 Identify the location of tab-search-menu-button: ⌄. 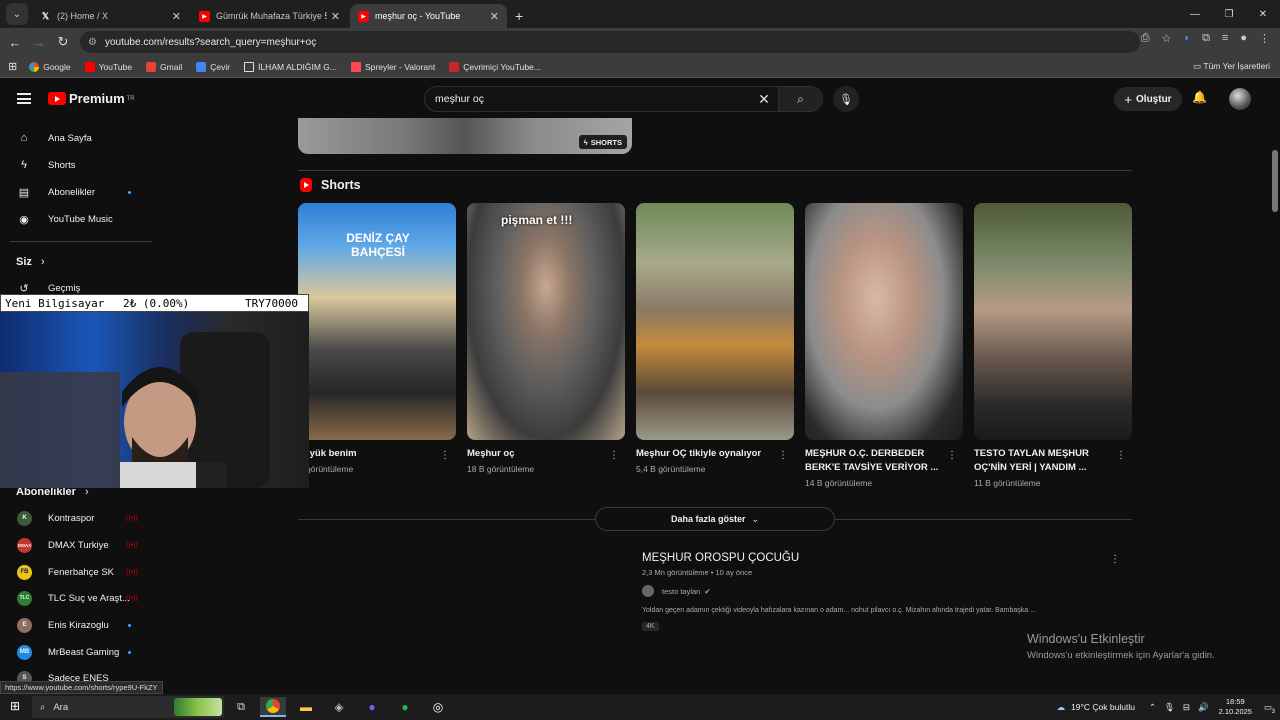
(17, 14).